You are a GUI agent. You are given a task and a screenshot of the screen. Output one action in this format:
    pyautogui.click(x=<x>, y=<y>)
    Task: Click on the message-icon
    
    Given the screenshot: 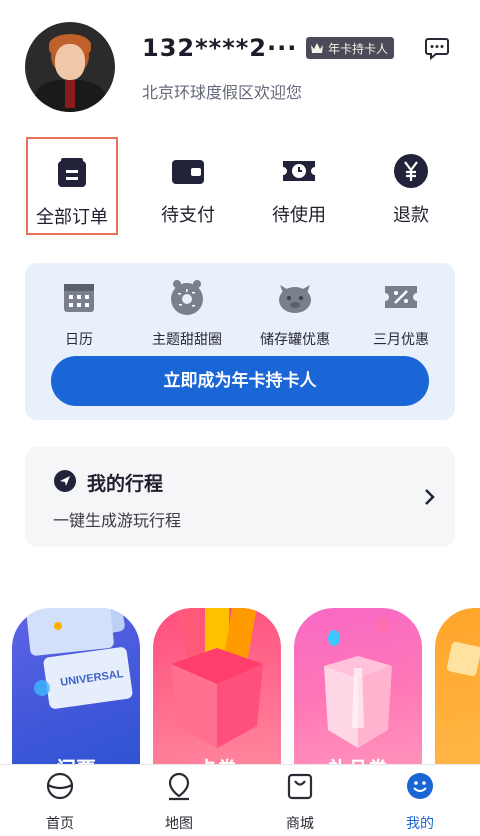 What is the action you would take?
    pyautogui.click(x=437, y=48)
    